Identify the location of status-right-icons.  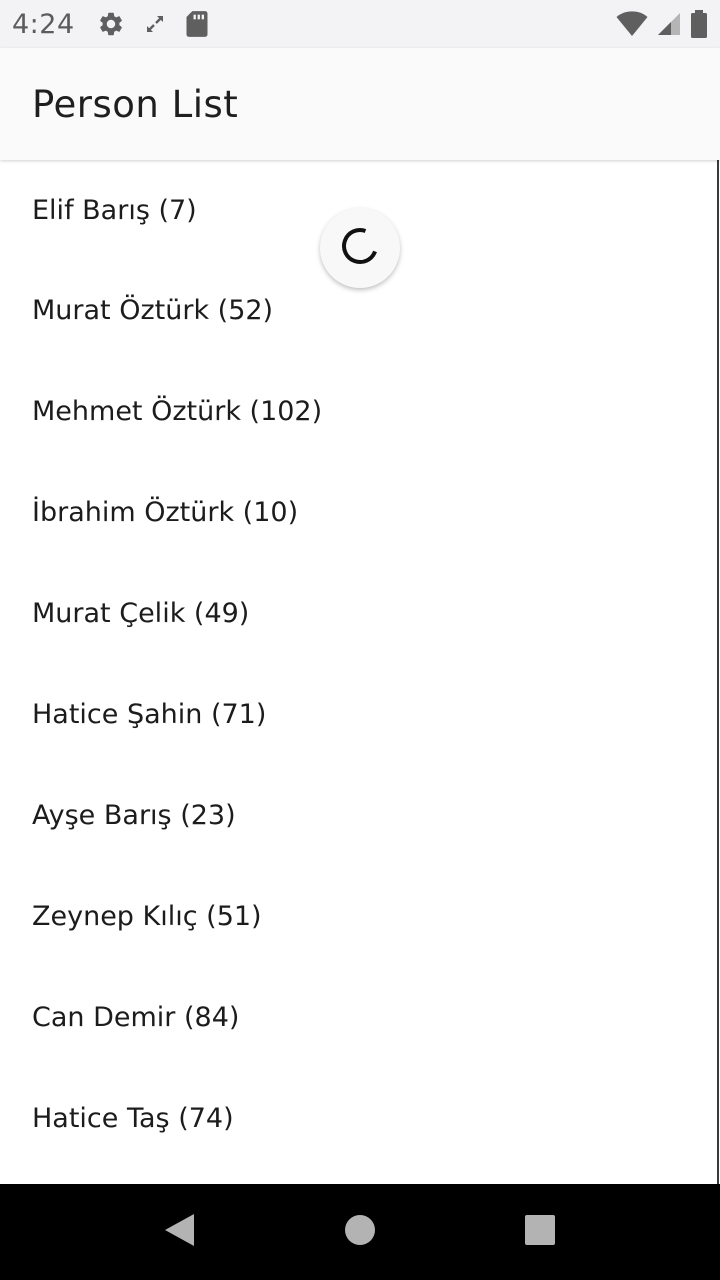
(662, 24).